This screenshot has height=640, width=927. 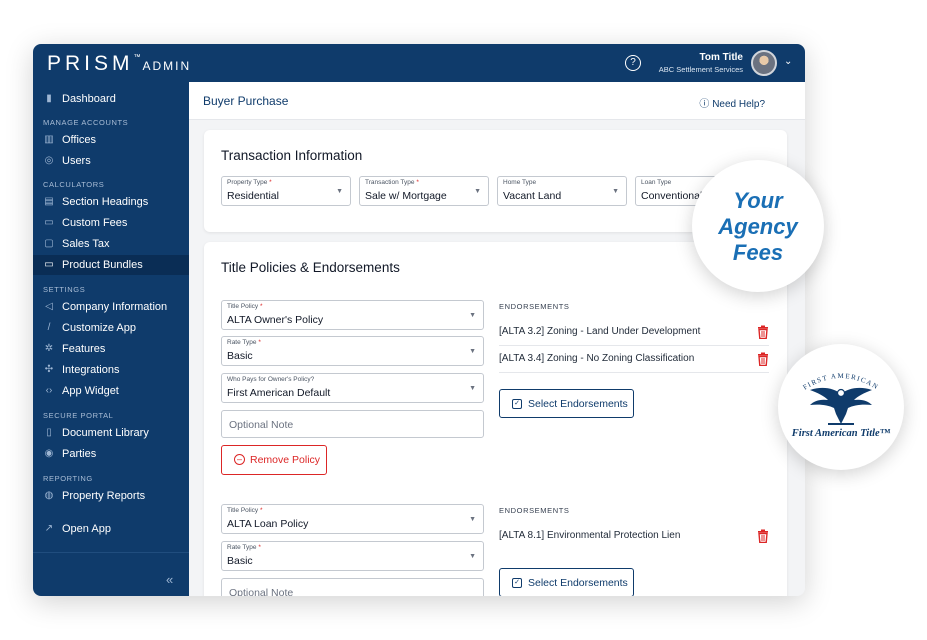 What do you see at coordinates (49, 348) in the screenshot?
I see `gear-icon: ✲` at bounding box center [49, 348].